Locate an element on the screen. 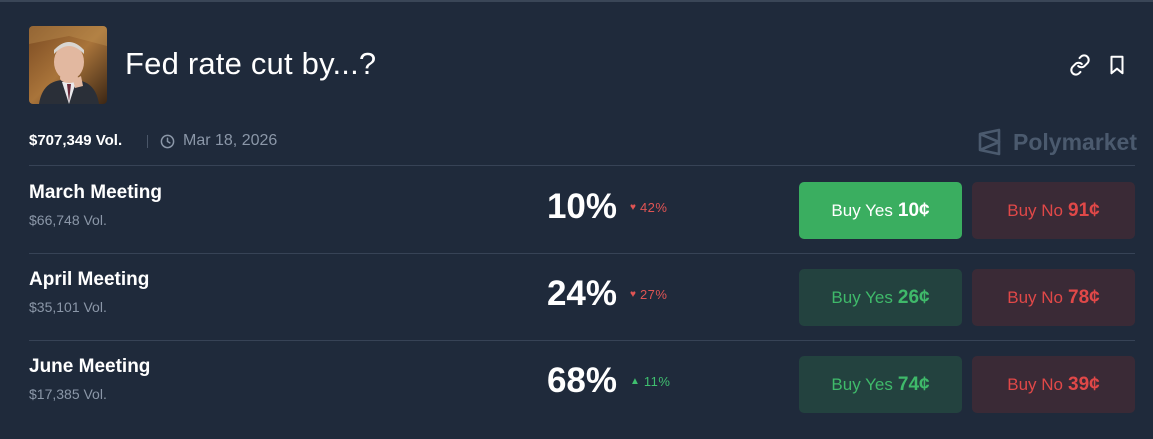 This screenshot has height=439, width=1153. change-value: 11% is located at coordinates (657, 381).